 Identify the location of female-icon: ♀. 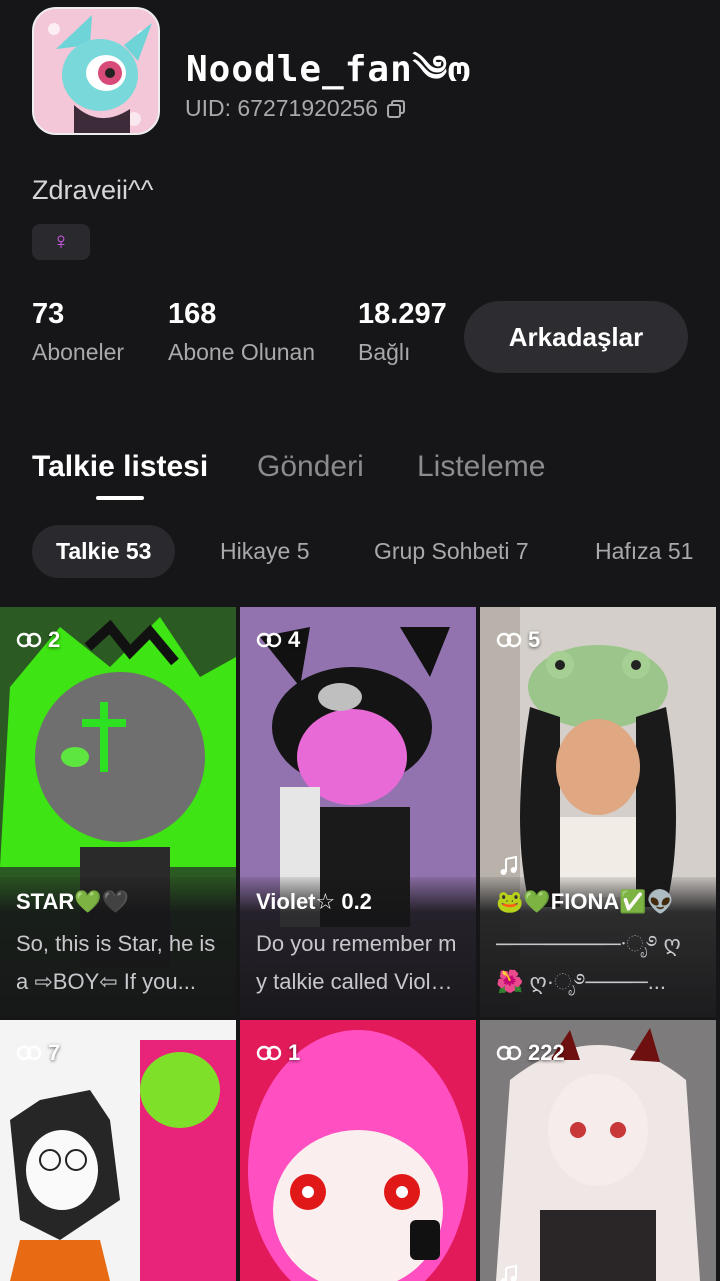
(61, 241).